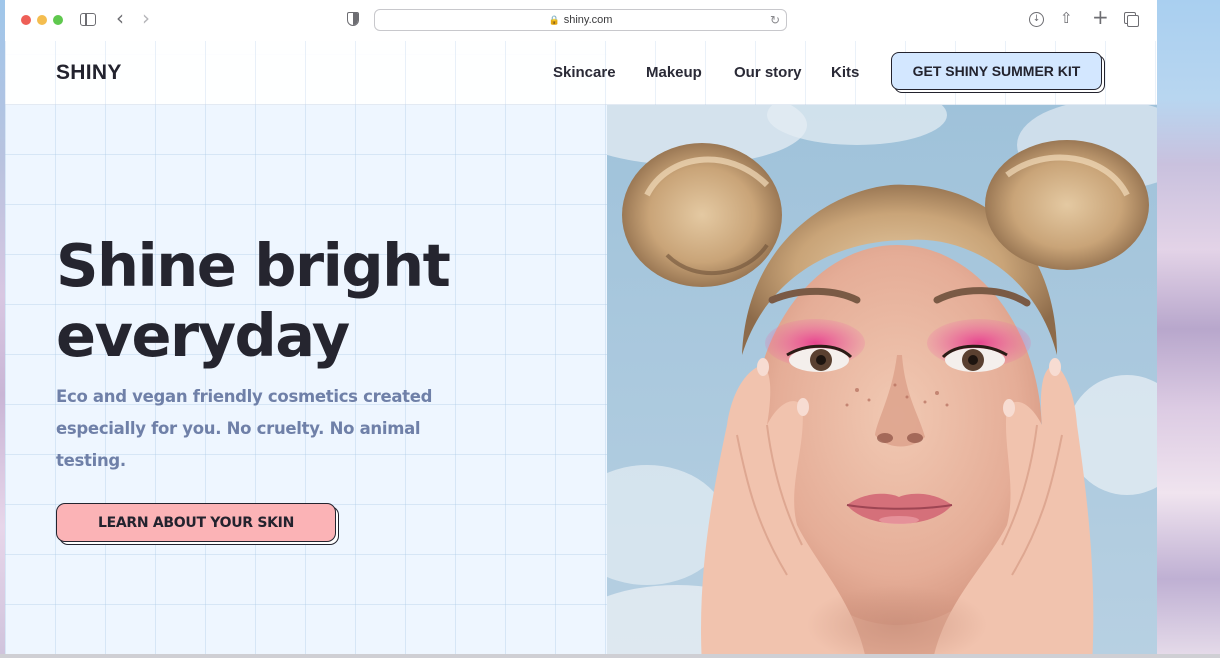 This screenshot has height=658, width=1220. Describe the element at coordinates (196, 522) in the screenshot. I see `learn-about-skin-button: LEARN ABOUT YOUR SKIN` at that location.